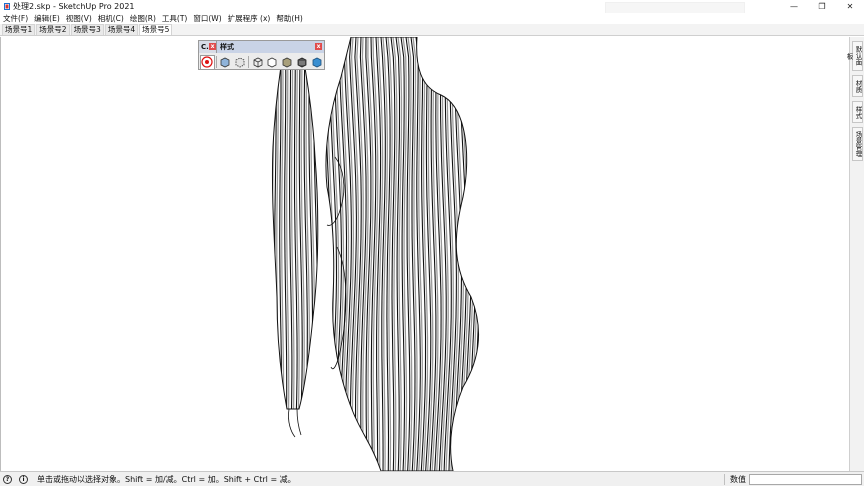 This screenshot has height=486, width=864. Describe the element at coordinates (432, 30) in the screenshot. I see `scene-tabs: 场景号1 场景号2 场景号3 场景号4 场景号5` at that location.